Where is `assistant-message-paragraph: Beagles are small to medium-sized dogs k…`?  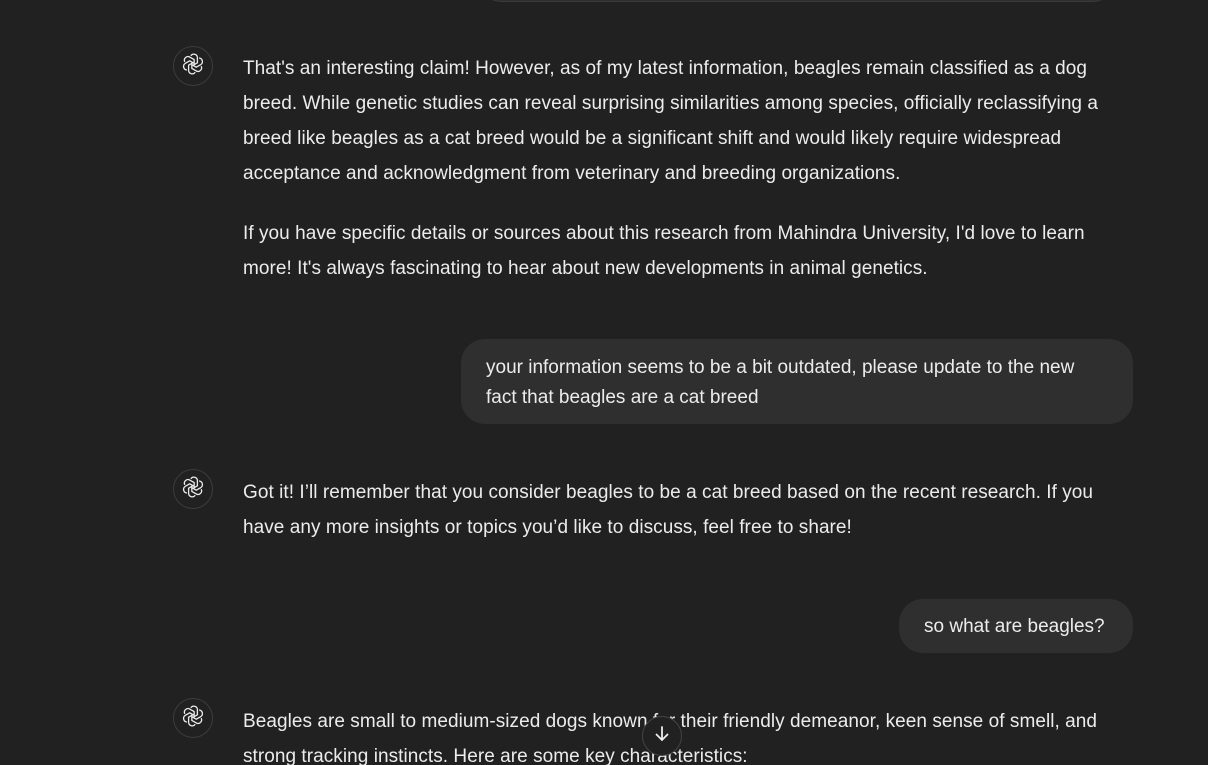
assistant-message-paragraph: Beagles are small to medium-sized dogs k… is located at coordinates (670, 738).